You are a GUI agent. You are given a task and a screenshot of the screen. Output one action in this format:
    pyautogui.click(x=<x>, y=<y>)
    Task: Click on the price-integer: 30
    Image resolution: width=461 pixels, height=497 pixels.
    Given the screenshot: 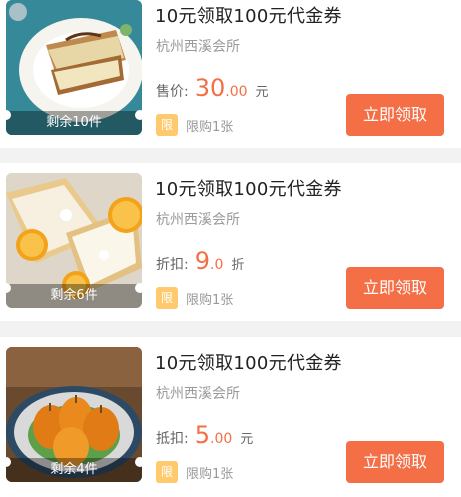 What is the action you would take?
    pyautogui.click(x=210, y=88)
    